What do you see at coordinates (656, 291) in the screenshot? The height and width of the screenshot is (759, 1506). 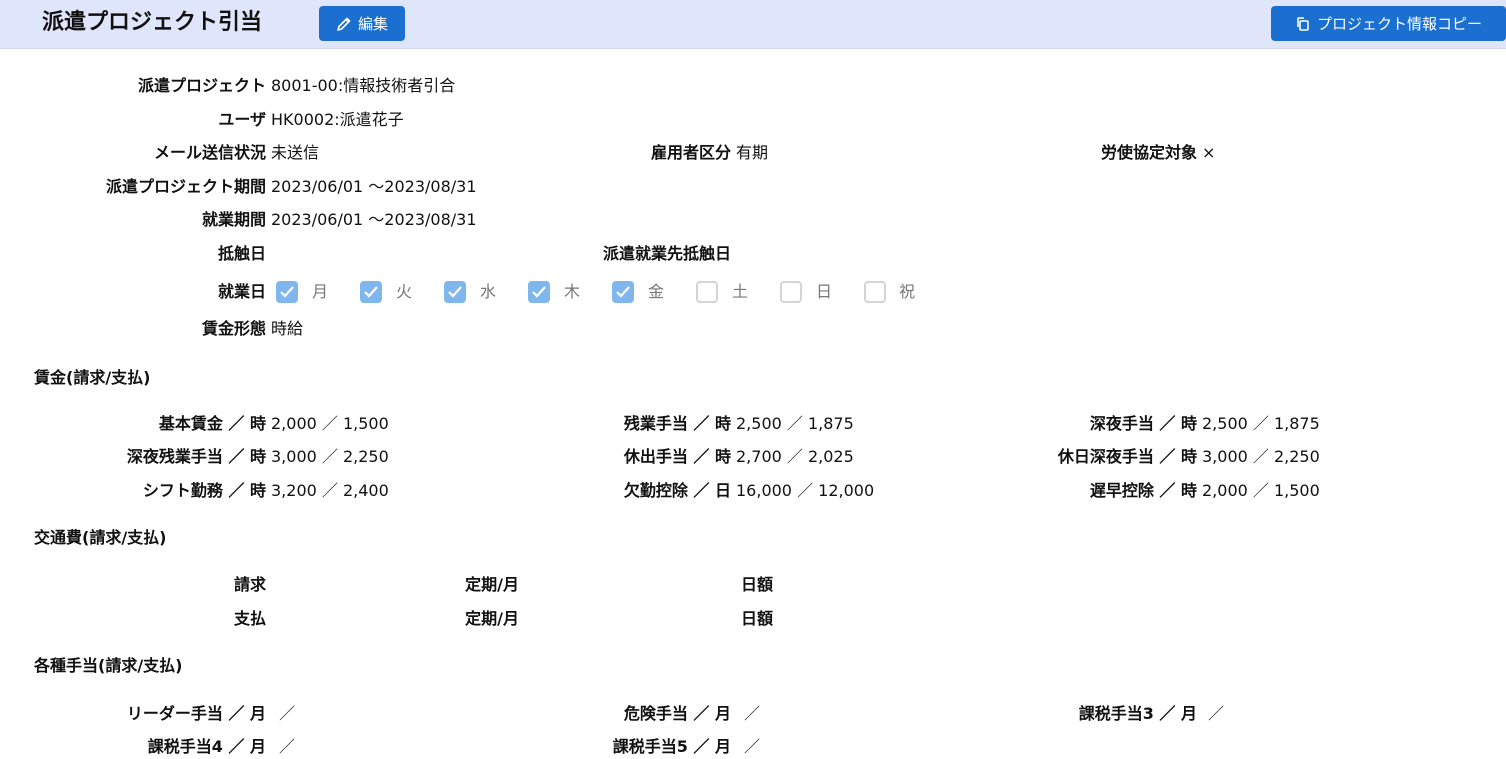 I see `workday-label: 金` at bounding box center [656, 291].